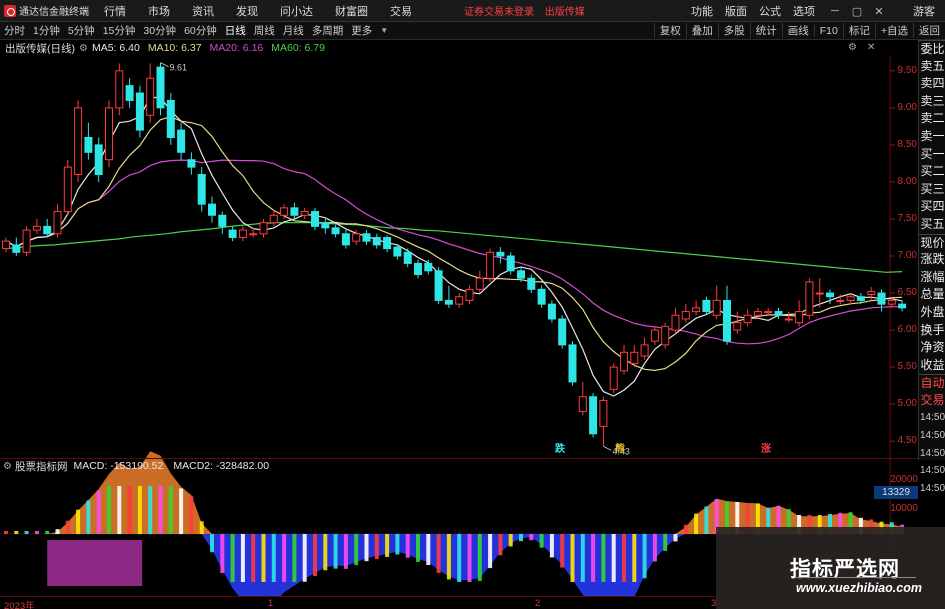 This screenshot has width=945, height=609. Describe the element at coordinates (858, 30) in the screenshot. I see `mark-button: 标记` at that location.